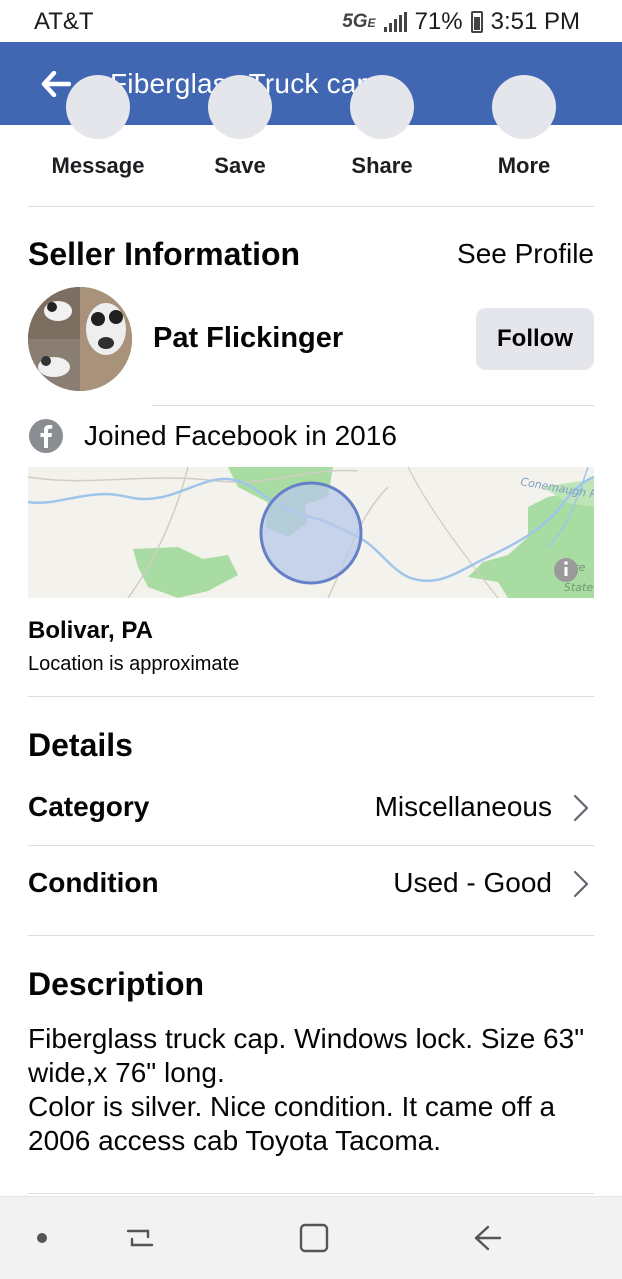 This screenshot has height=1279, width=622. What do you see at coordinates (46, 436) in the screenshot?
I see `facebook-icon` at bounding box center [46, 436].